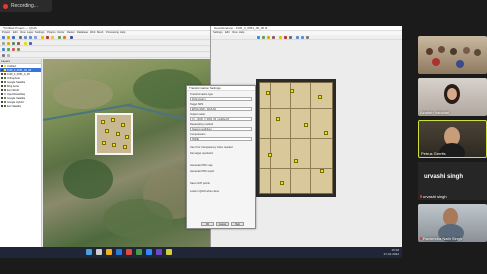 This screenshot has width=487, height=274. What do you see at coordinates (452, 181) in the screenshot?
I see `participant-name-tile: urvashi singh urvashi singh` at bounding box center [452, 181].